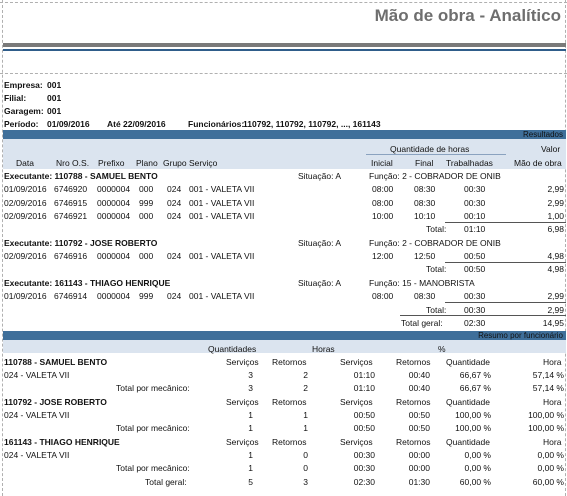  What do you see at coordinates (364, 455) in the screenshot?
I see `cell-horas-servicos: 00:30` at bounding box center [364, 455].